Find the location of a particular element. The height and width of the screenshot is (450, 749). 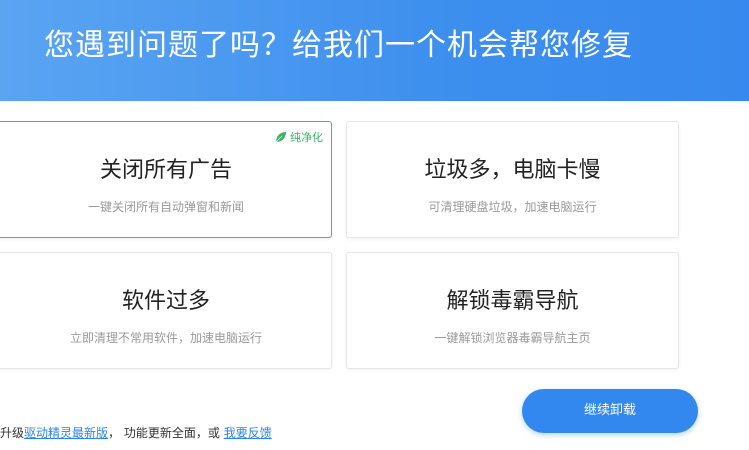

option-card-clean-junk: 垃圾多，电脑卡慢 可清理硬盘垃圾，加速电脑运行 is located at coordinates (512, 179).